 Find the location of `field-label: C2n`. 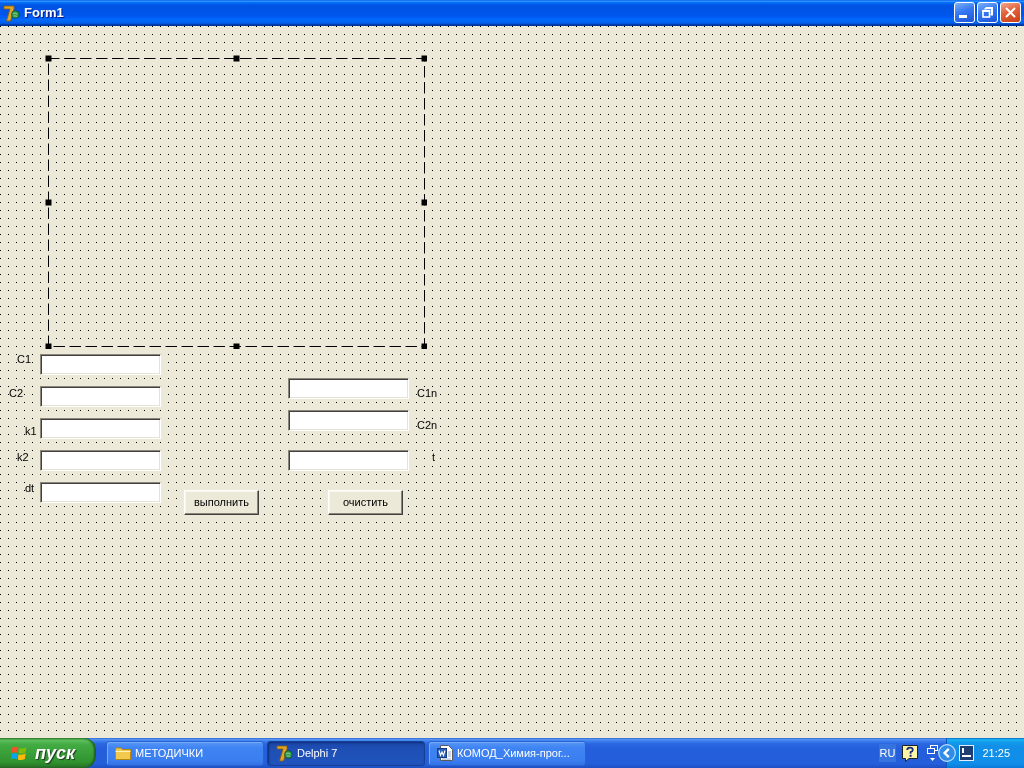

field-label: C2n is located at coordinates (427, 425).